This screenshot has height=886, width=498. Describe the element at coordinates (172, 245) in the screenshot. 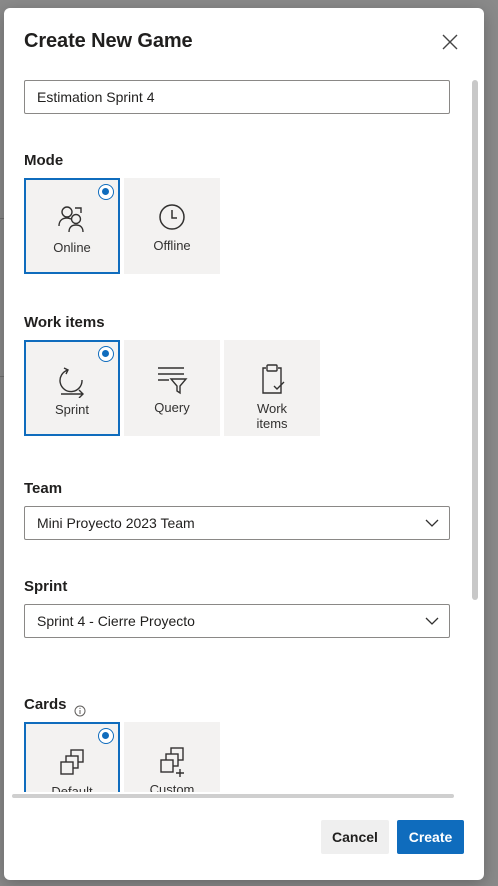

I see `tile-label: Offline` at that location.